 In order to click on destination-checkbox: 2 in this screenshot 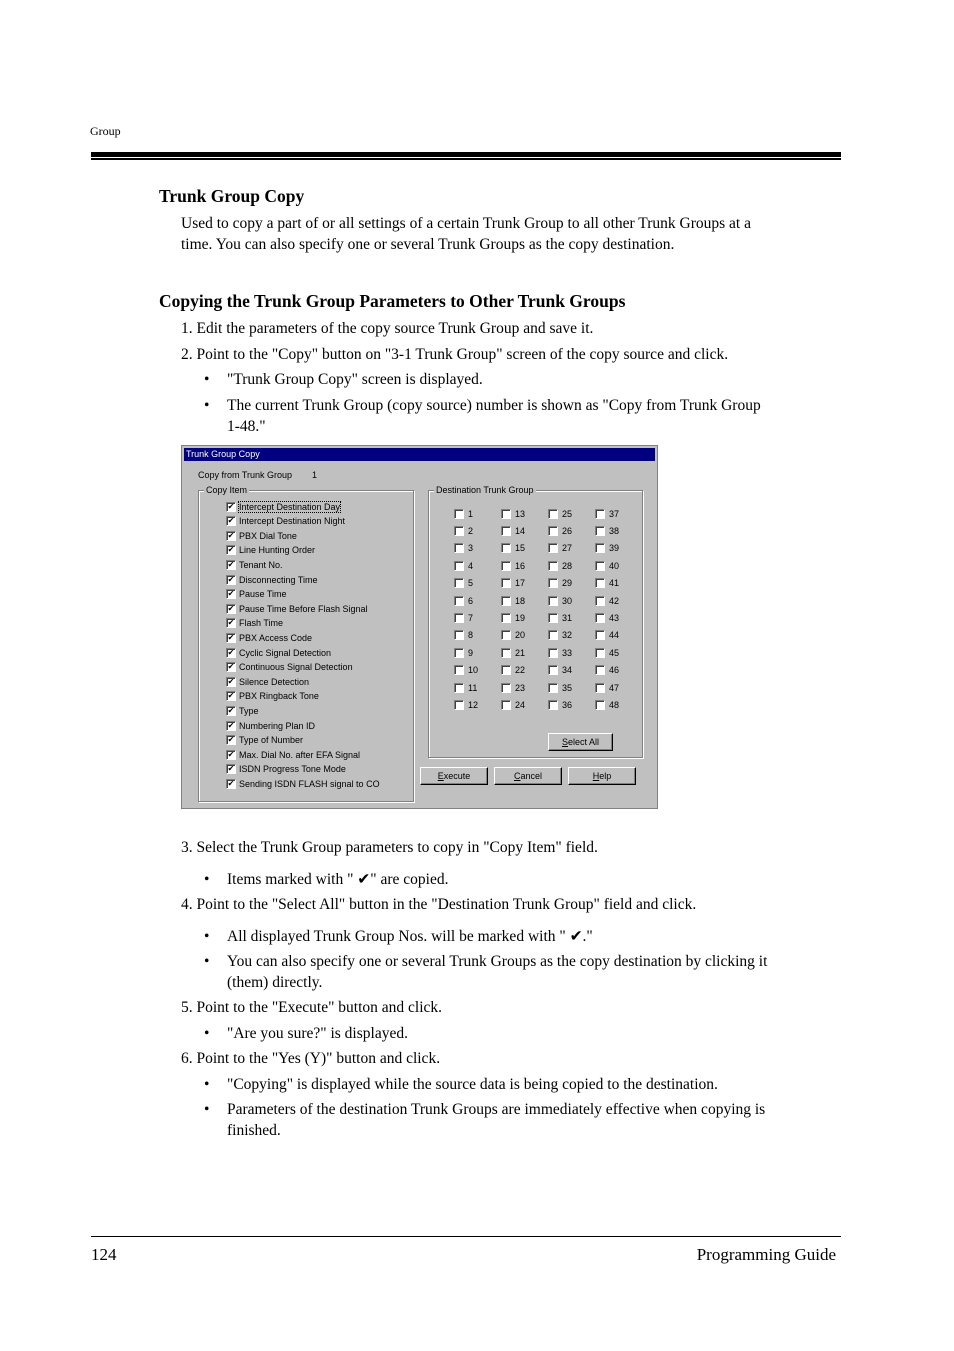, I will do `click(463, 530)`.